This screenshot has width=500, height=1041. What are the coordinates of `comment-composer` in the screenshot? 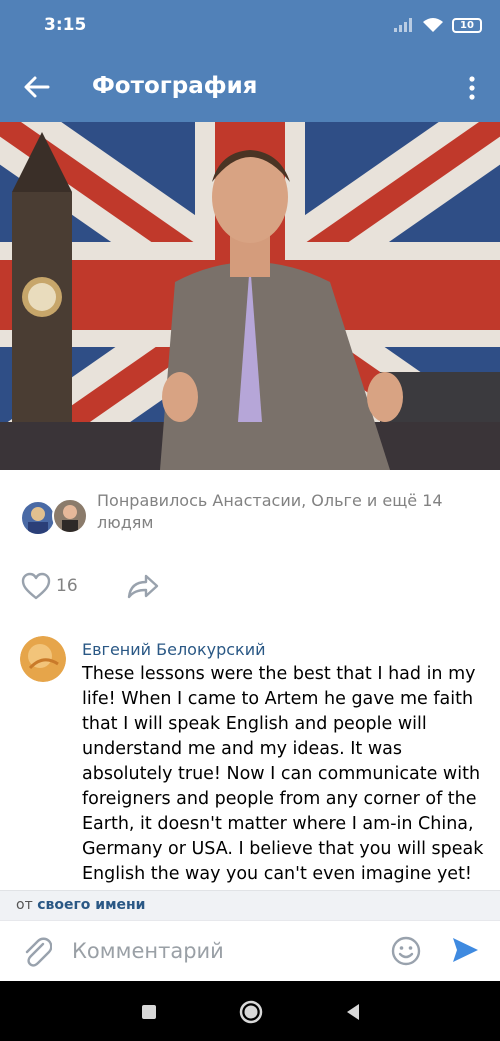 It's located at (250, 950).